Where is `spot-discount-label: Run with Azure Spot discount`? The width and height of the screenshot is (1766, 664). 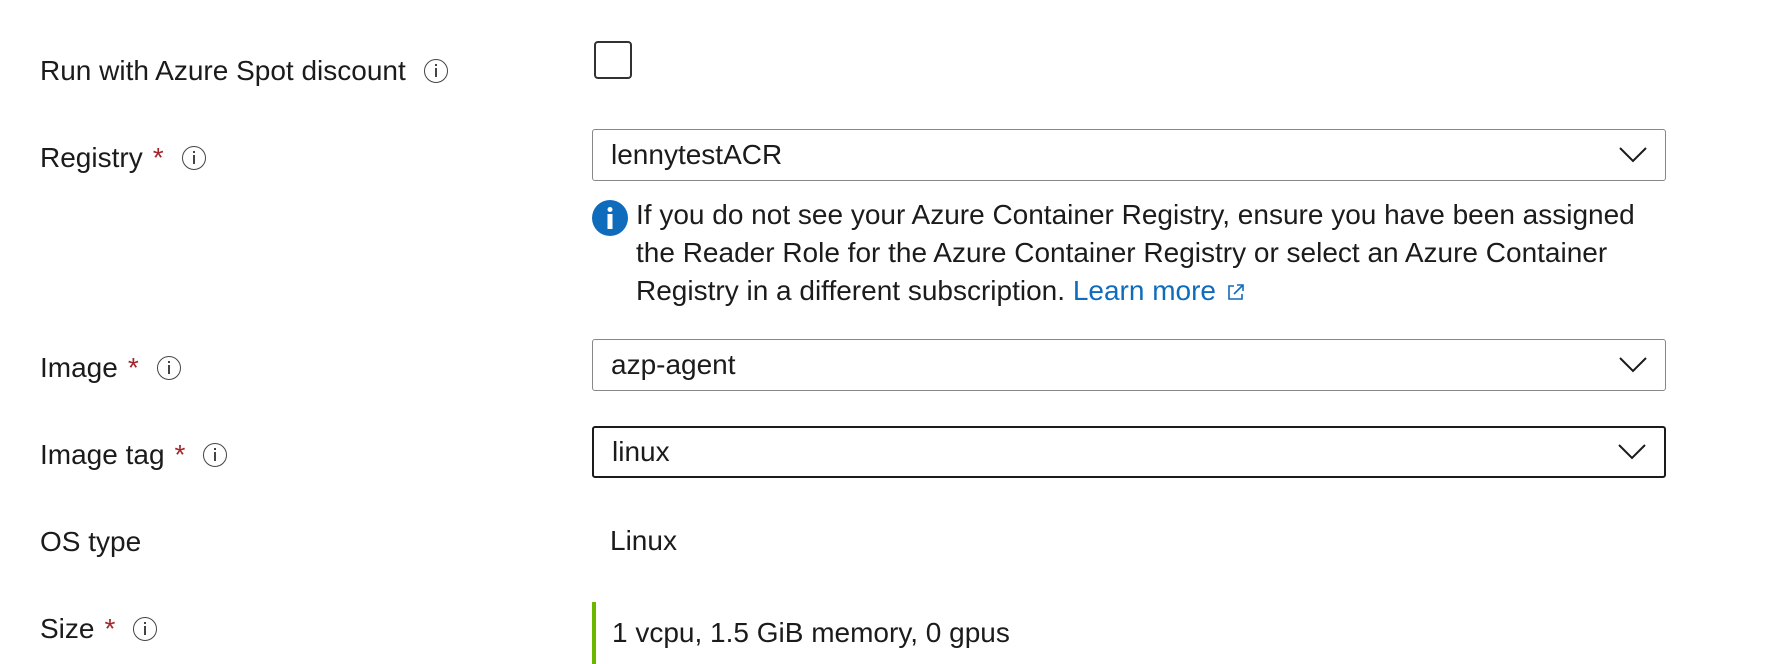 spot-discount-label: Run with Azure Spot discount is located at coordinates (244, 71).